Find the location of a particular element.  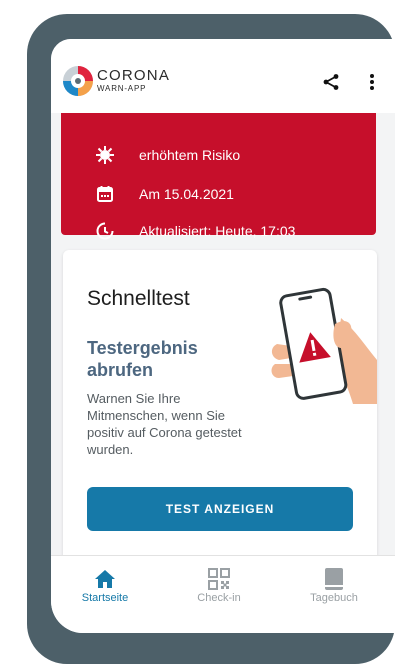

nav-item-tagebuch: Tagebuch is located at coordinates (334, 594).